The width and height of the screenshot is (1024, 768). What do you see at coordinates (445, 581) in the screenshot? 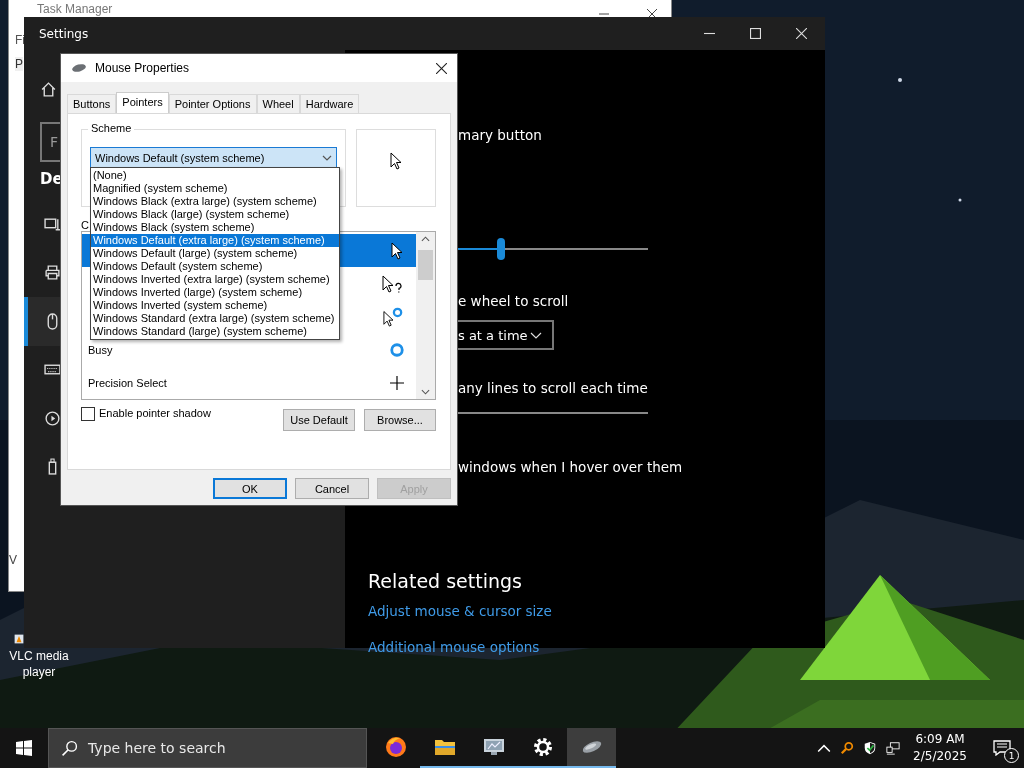
I see `section-heading: Related settings` at bounding box center [445, 581].